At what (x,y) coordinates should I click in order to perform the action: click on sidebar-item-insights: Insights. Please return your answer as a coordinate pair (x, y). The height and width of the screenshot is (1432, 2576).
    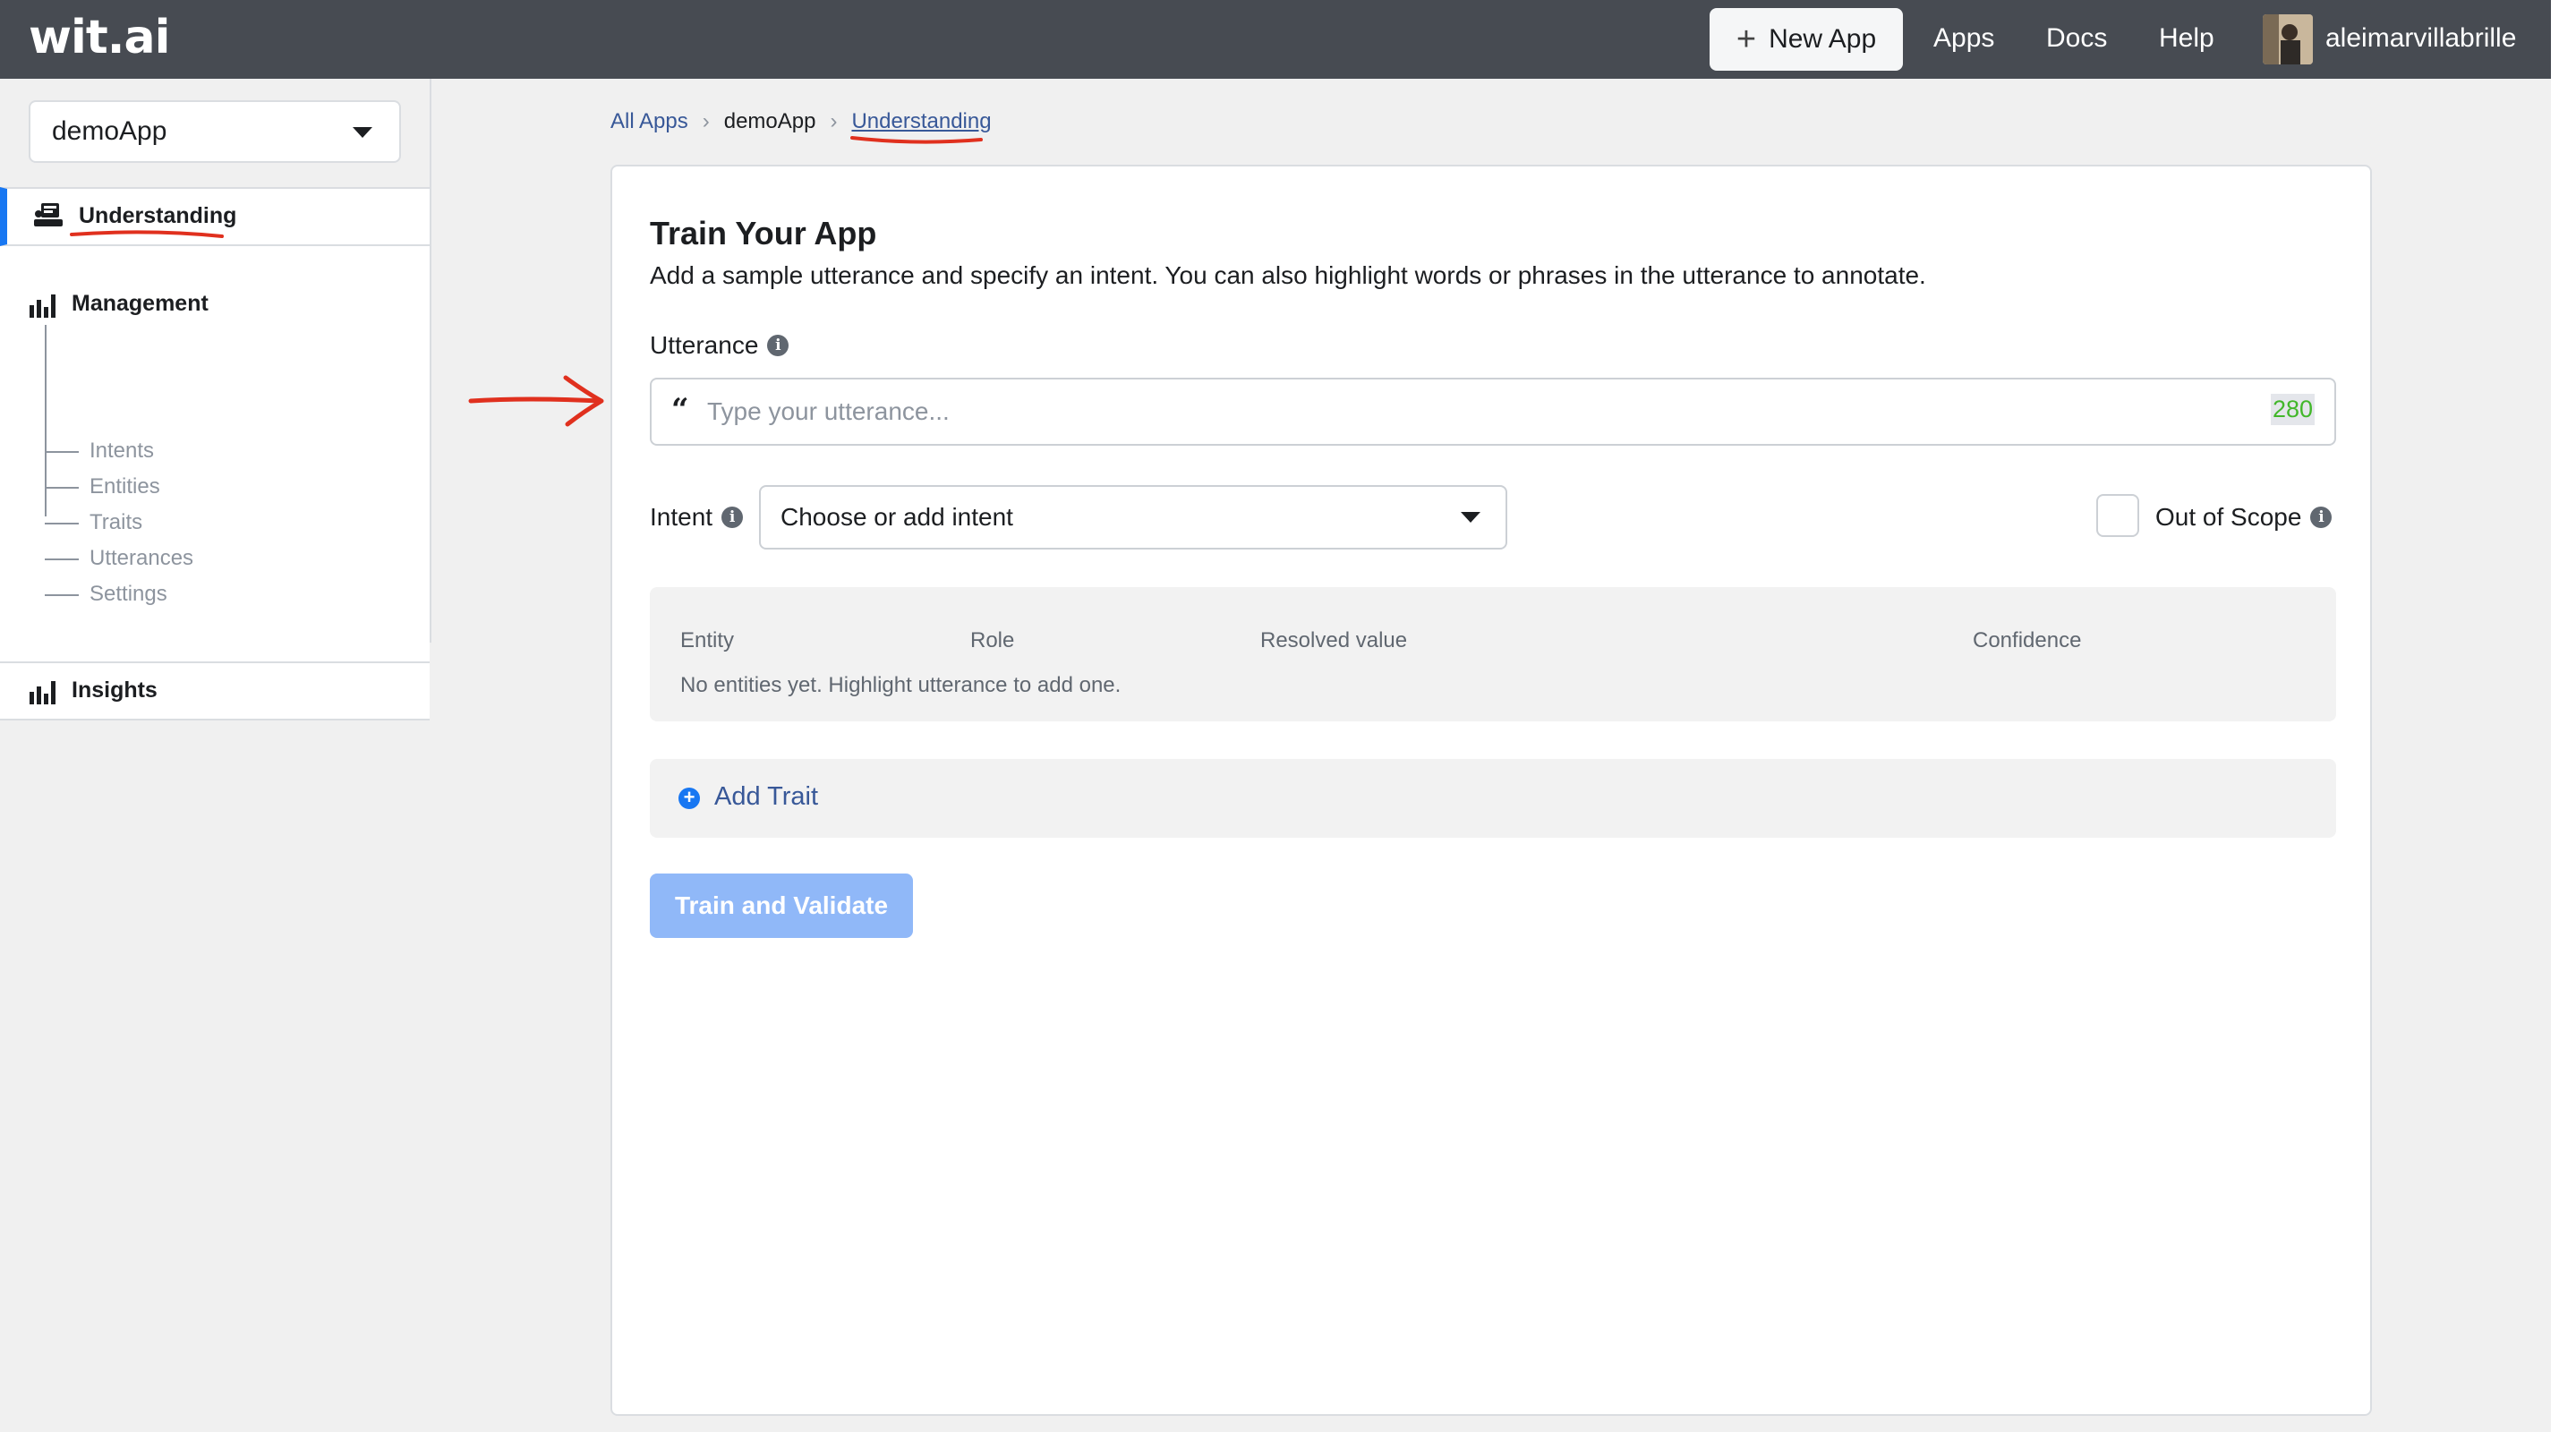
    Looking at the image, I should click on (215, 691).